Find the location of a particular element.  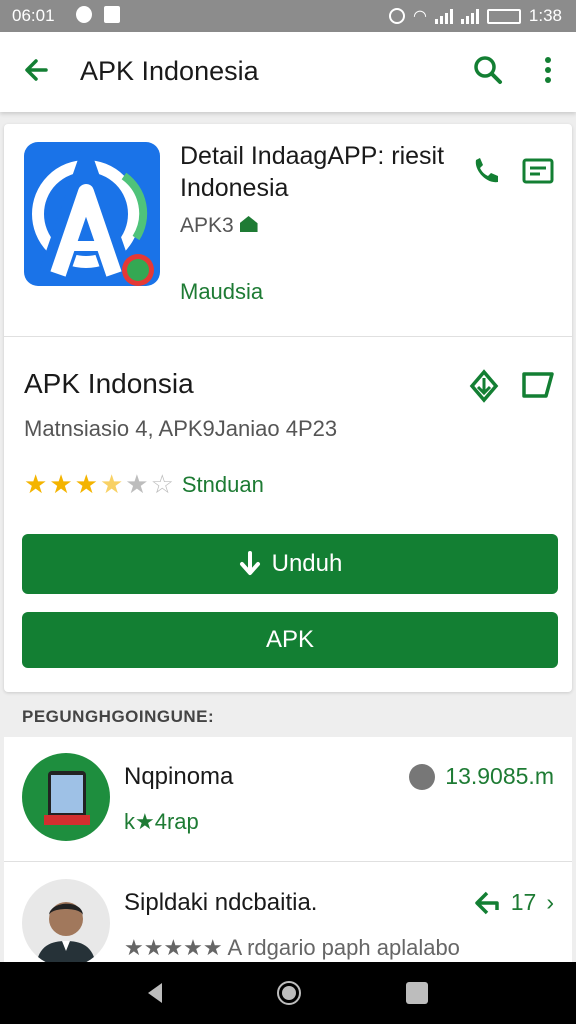

clock-icon is located at coordinates (422, 776).